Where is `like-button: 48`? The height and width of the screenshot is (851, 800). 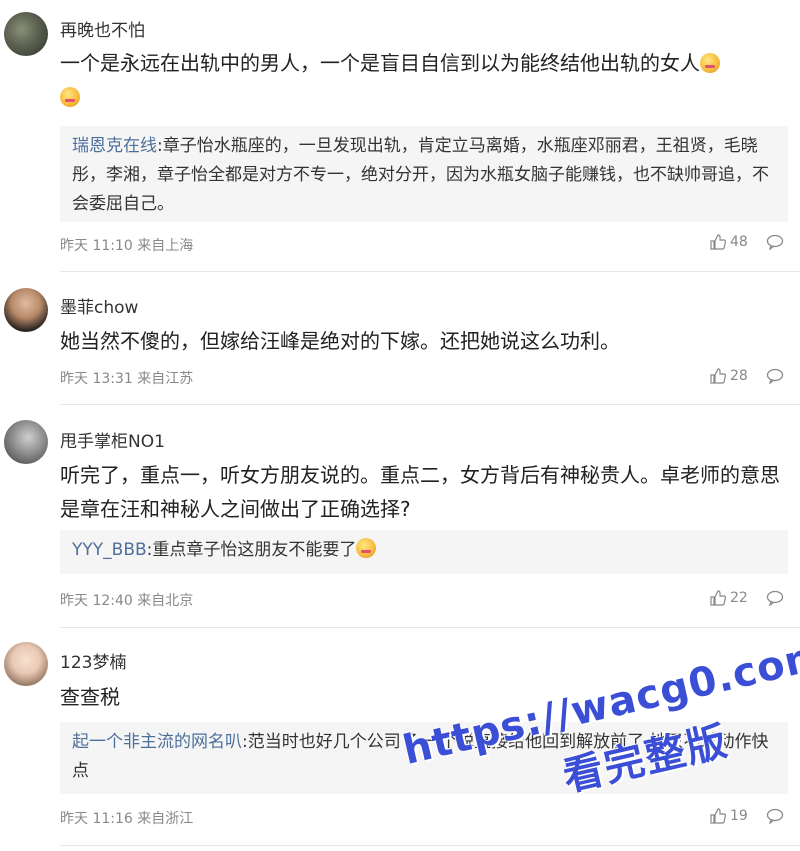 like-button: 48 is located at coordinates (729, 242).